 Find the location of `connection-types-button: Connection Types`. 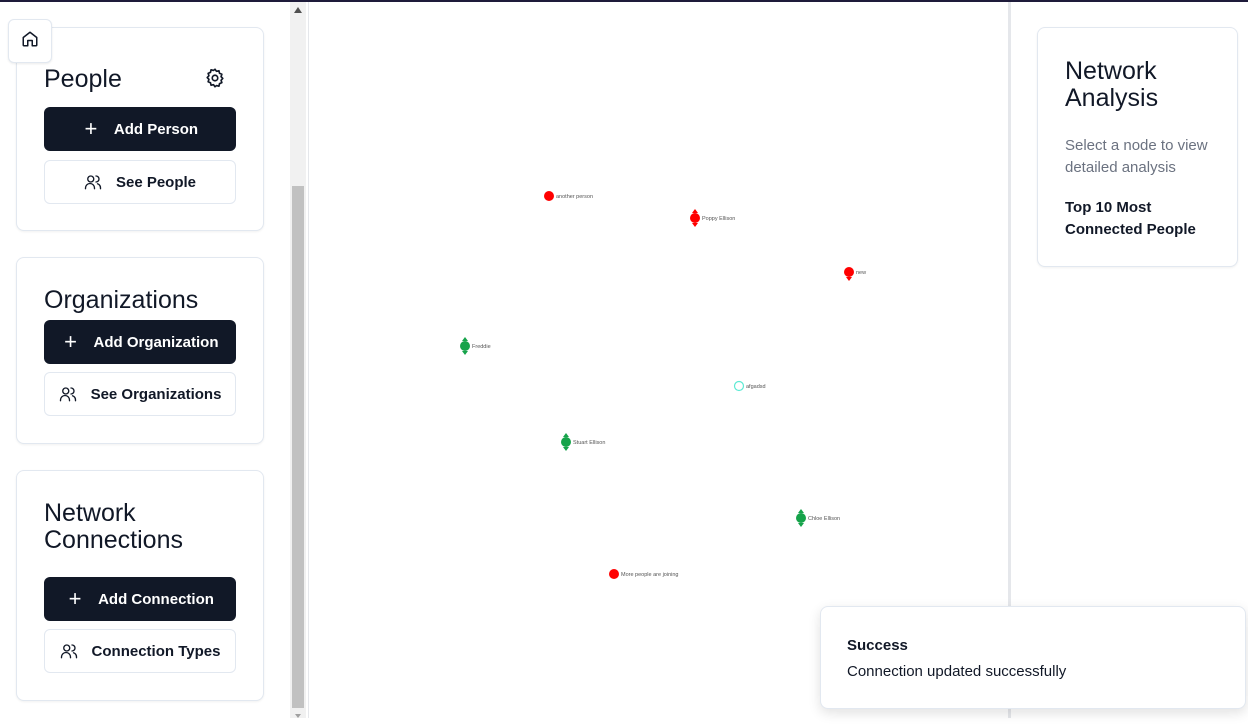

connection-types-button: Connection Types is located at coordinates (140, 651).